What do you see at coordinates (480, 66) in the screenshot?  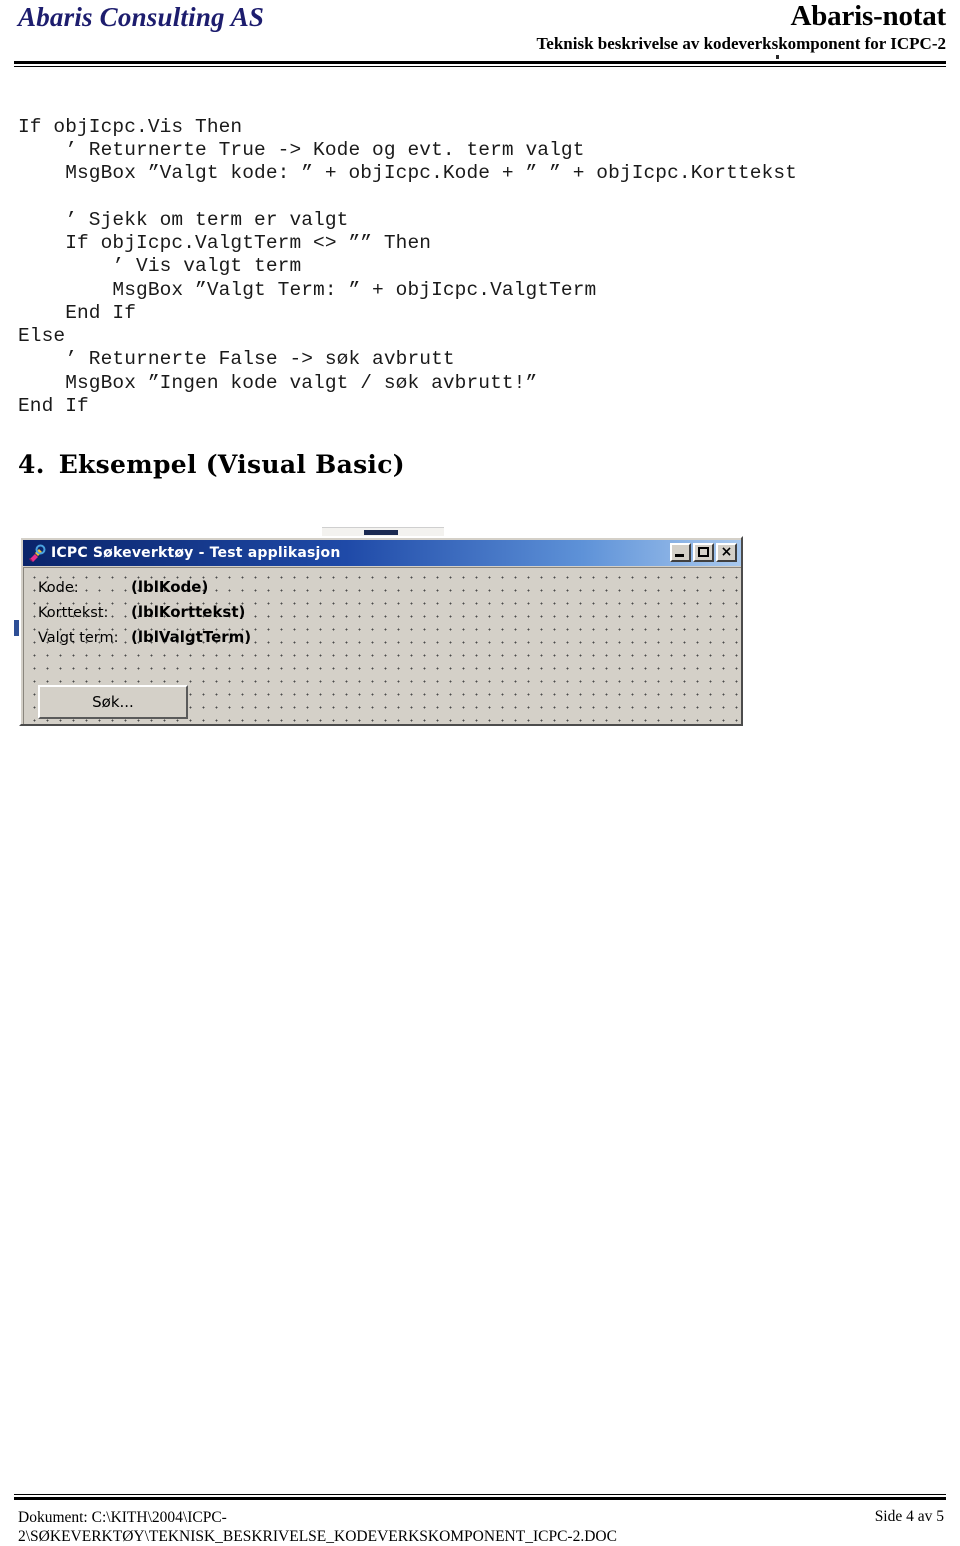 I see `header-rule-thin` at bounding box center [480, 66].